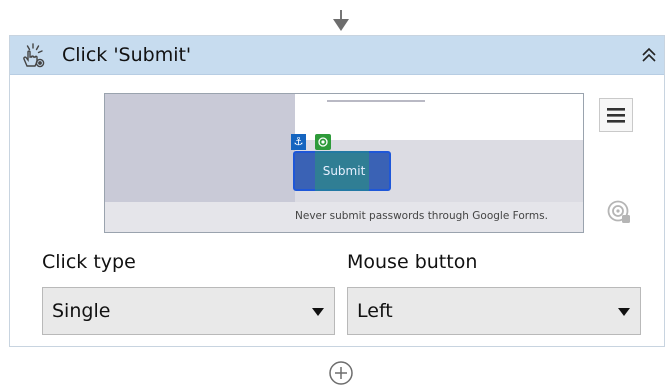 The image size is (669, 390). What do you see at coordinates (619, 212) in the screenshot?
I see `indicate-target-icon` at bounding box center [619, 212].